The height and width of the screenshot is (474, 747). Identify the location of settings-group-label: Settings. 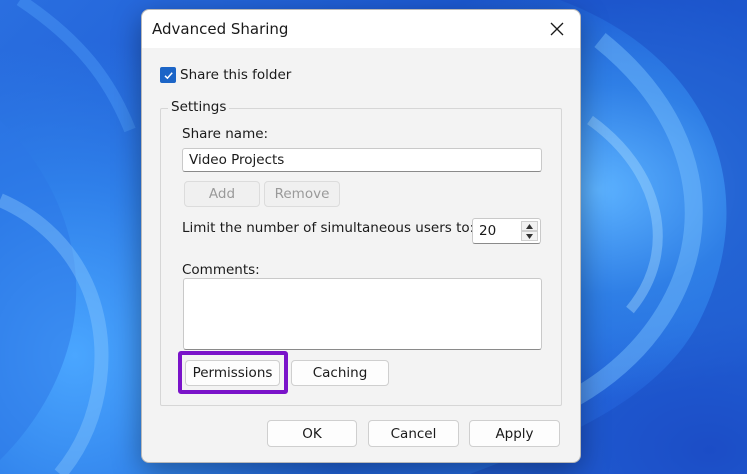
(199, 107).